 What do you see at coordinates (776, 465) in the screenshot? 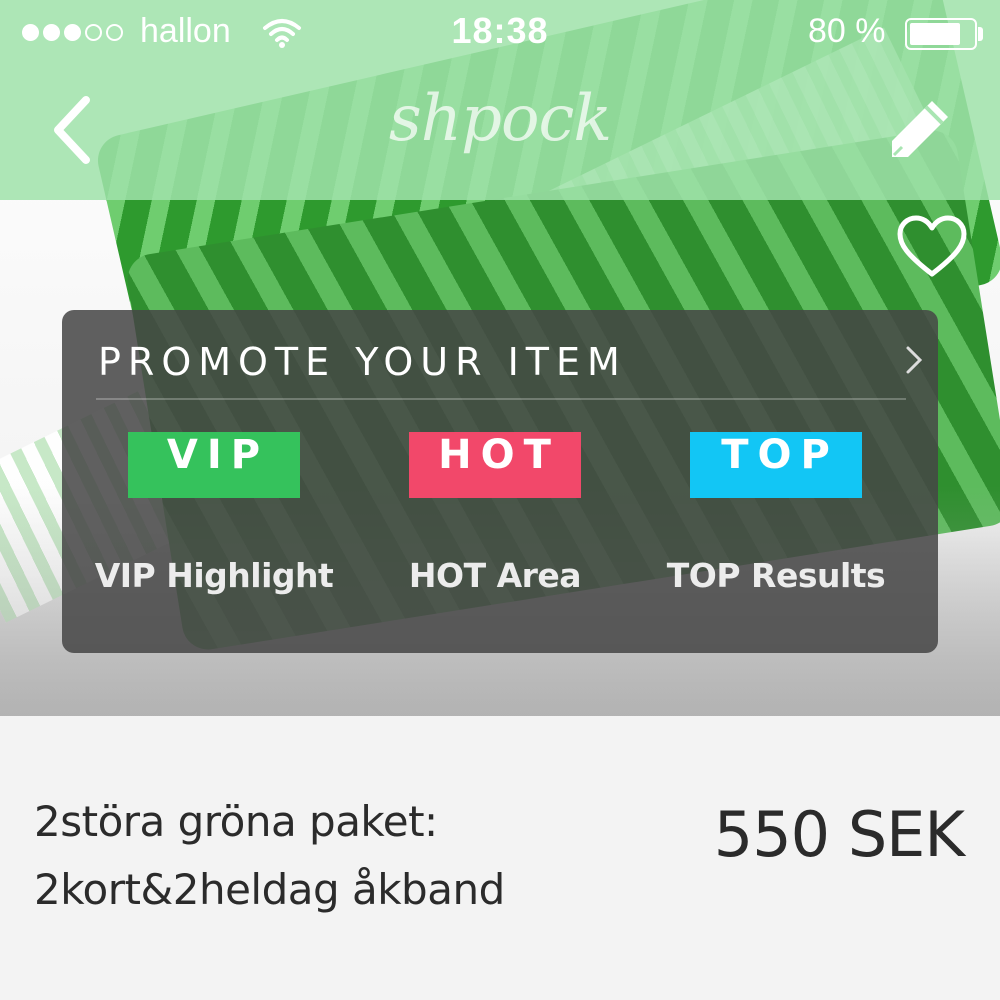
I see `top-badge: TOP` at bounding box center [776, 465].